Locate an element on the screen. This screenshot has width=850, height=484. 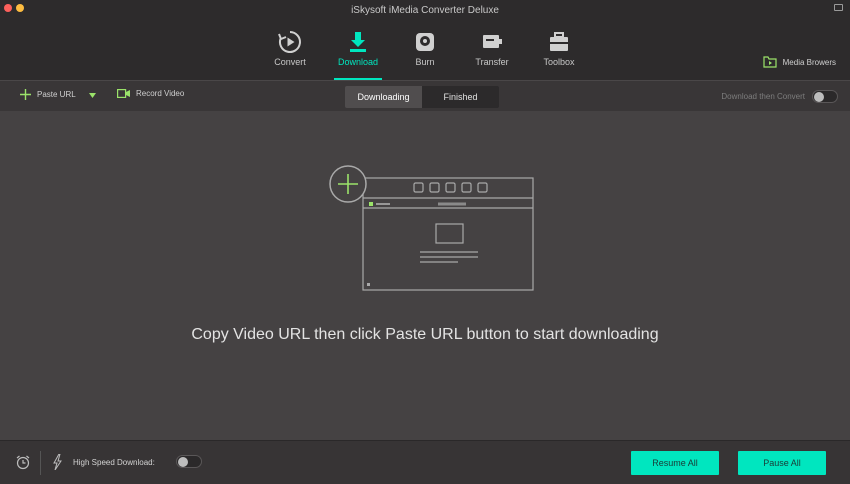
tab-download-label: Download is located at coordinates (358, 62).